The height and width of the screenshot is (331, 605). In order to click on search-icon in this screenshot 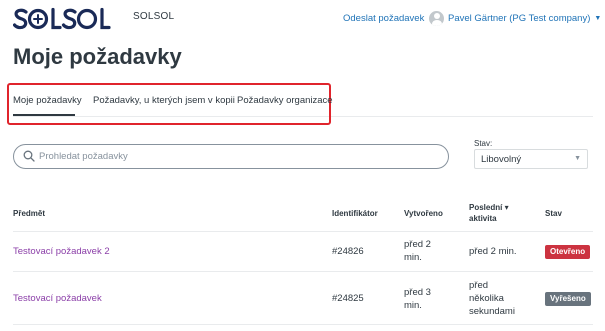, I will do `click(29, 156)`.